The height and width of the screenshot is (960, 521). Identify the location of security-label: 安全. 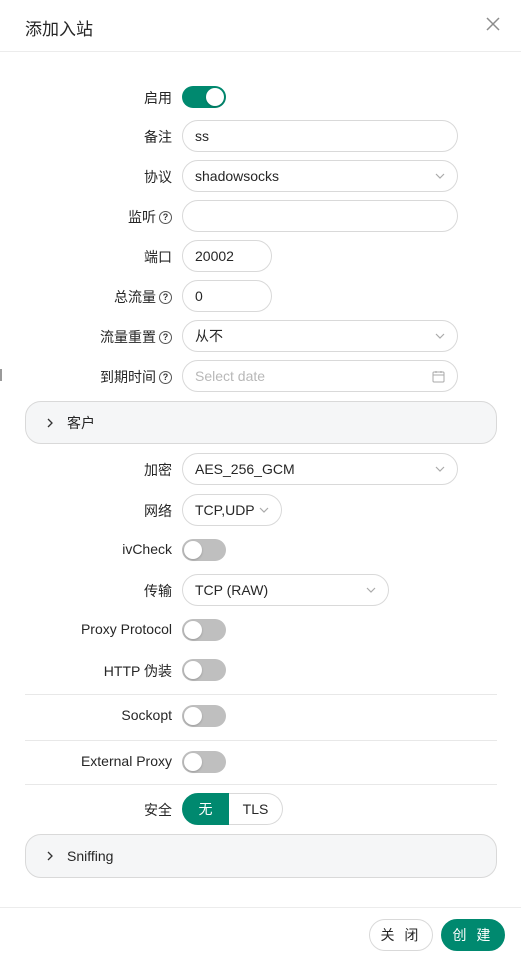
(158, 810).